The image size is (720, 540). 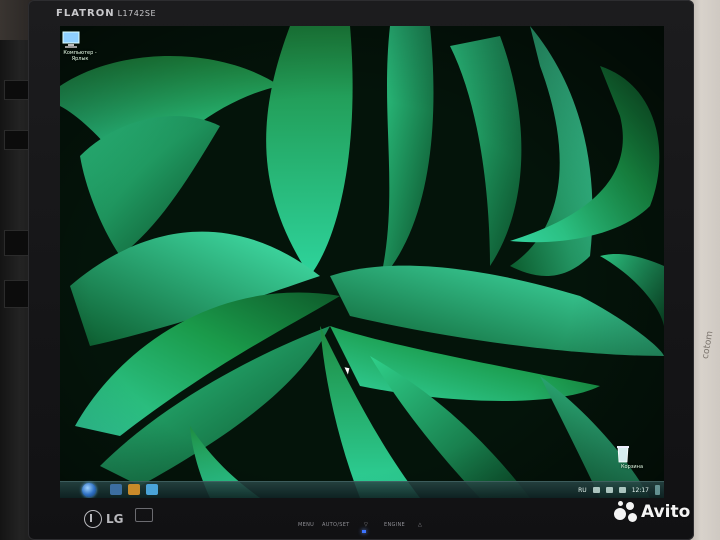 What do you see at coordinates (134, 489) in the screenshot?
I see `folder-taskbar-icon` at bounding box center [134, 489].